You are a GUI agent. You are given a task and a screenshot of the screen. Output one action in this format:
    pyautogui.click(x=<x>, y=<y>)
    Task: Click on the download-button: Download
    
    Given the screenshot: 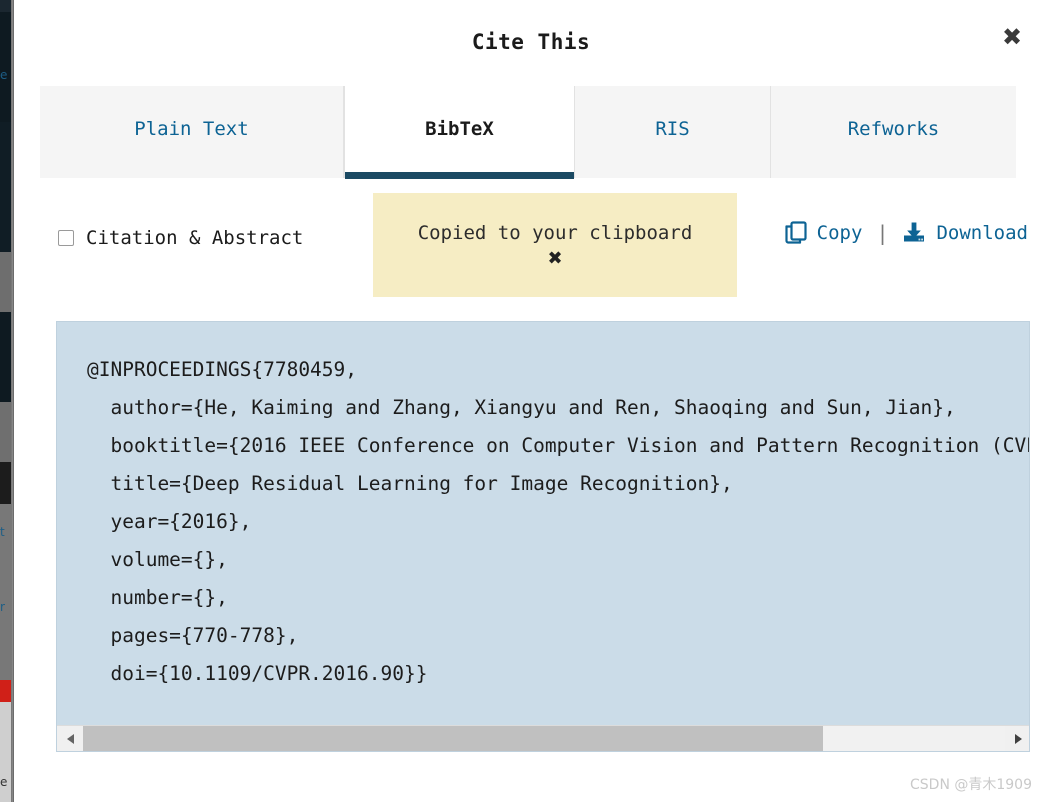 What is the action you would take?
    pyautogui.click(x=965, y=233)
    